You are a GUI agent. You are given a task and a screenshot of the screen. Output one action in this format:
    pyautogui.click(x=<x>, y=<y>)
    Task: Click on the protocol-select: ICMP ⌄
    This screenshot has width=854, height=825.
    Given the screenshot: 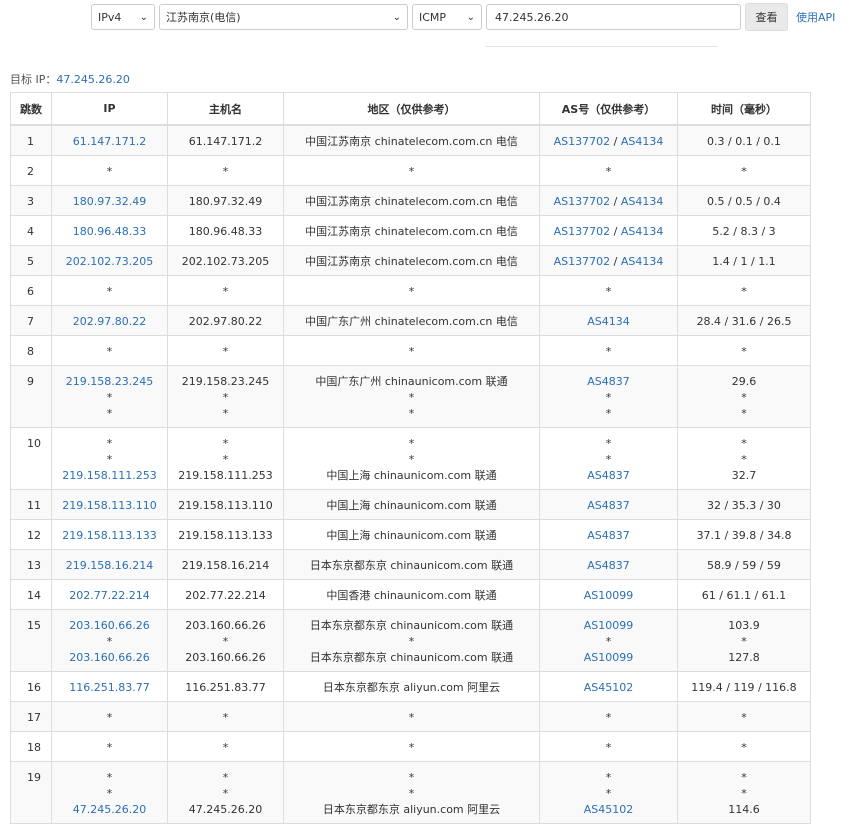 What is the action you would take?
    pyautogui.click(x=447, y=17)
    